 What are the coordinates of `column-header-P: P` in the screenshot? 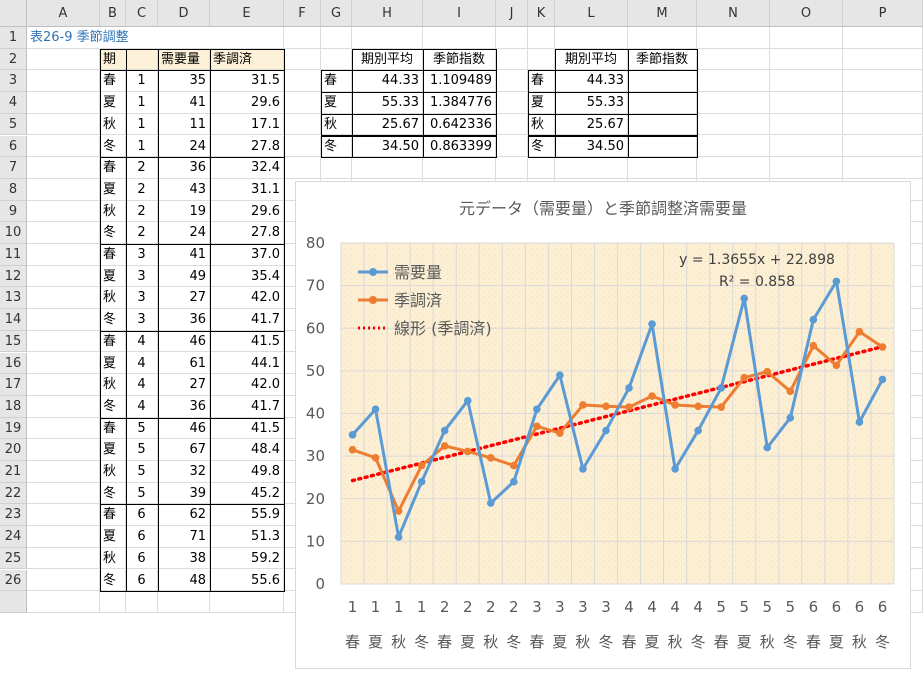 It's located at (883, 13).